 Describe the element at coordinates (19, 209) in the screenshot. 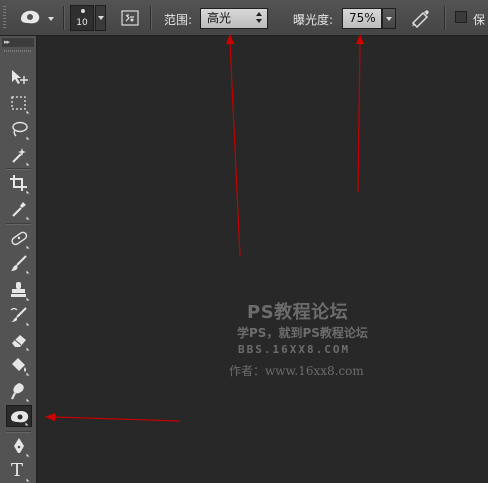

I see `eyedropper-tool` at that location.